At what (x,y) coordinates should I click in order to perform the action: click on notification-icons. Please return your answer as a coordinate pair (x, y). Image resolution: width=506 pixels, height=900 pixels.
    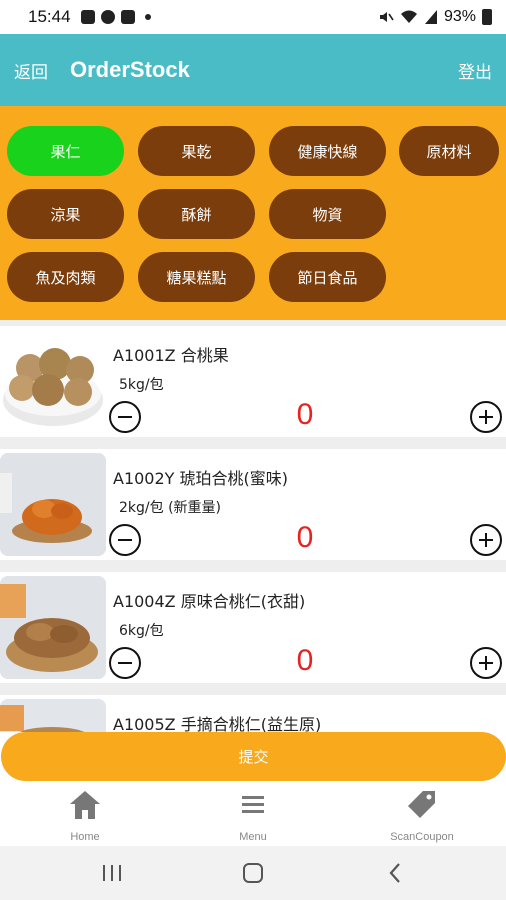
    Looking at the image, I should click on (115, 17).